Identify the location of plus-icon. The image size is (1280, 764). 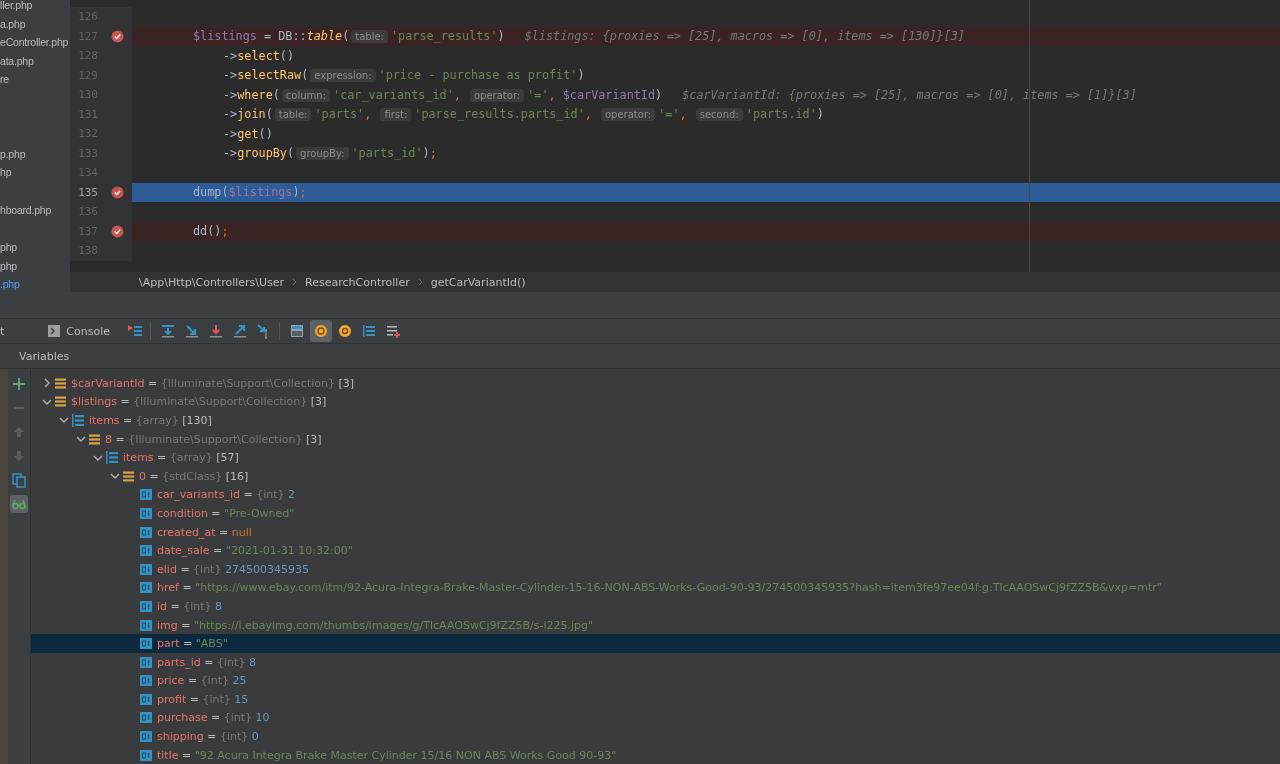
(19, 384).